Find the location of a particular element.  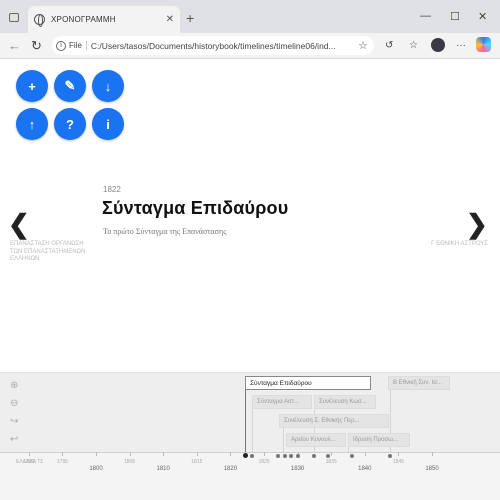

major-year-label: 1810 is located at coordinates (163, 469).